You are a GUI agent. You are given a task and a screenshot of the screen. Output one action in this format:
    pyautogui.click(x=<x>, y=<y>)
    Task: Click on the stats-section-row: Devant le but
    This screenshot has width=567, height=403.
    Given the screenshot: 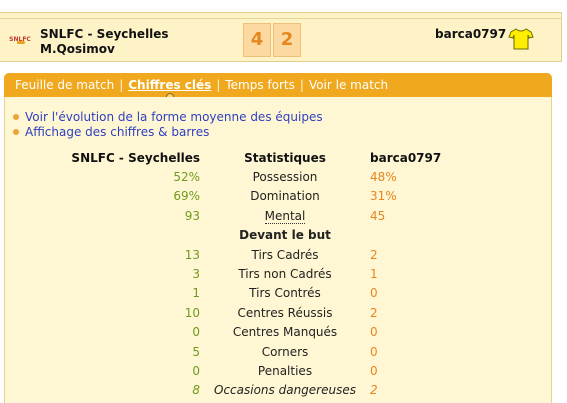 What is the action you would take?
    pyautogui.click(x=267, y=235)
    